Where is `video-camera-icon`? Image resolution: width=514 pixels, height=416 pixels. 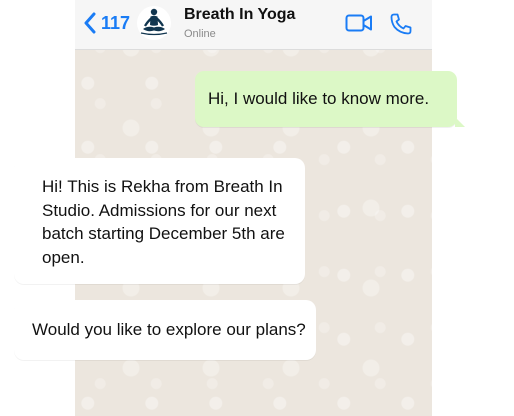 video-camera-icon is located at coordinates (358, 23).